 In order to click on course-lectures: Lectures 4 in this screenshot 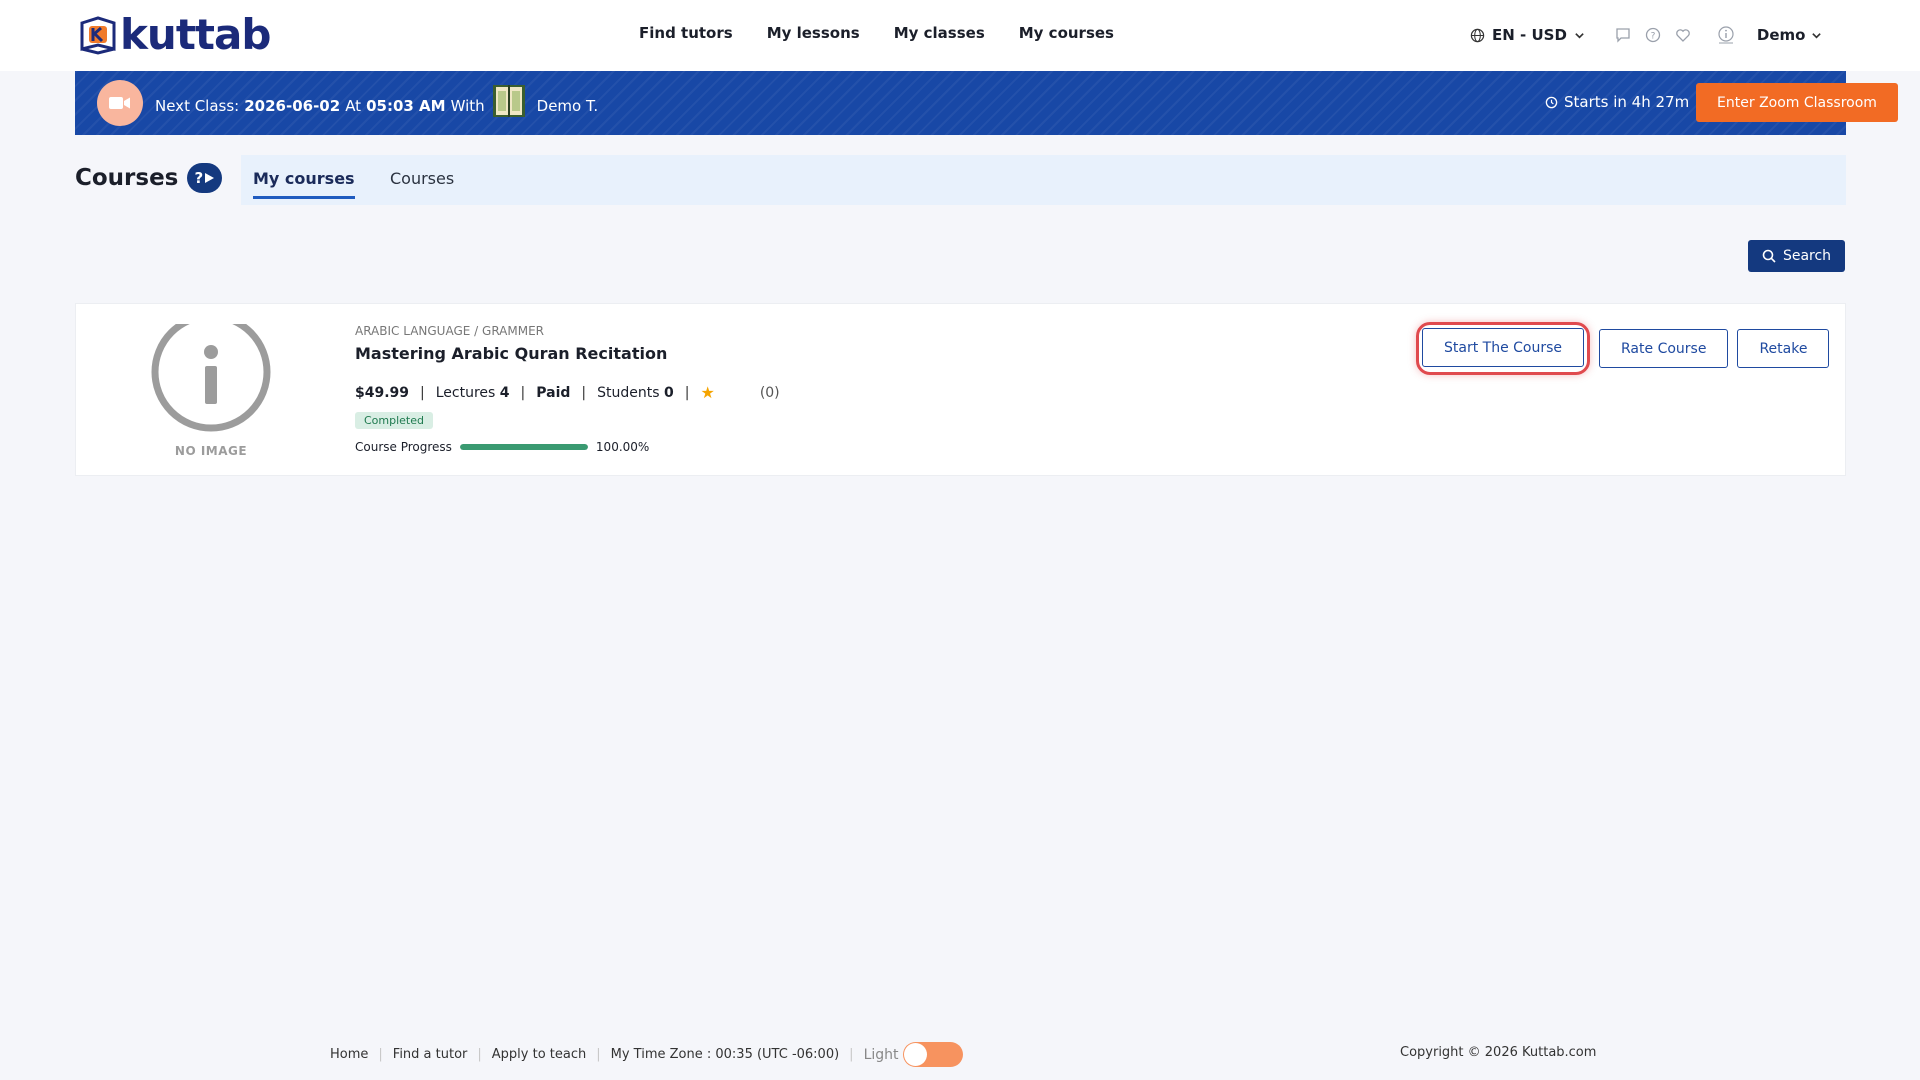, I will do `click(473, 393)`.